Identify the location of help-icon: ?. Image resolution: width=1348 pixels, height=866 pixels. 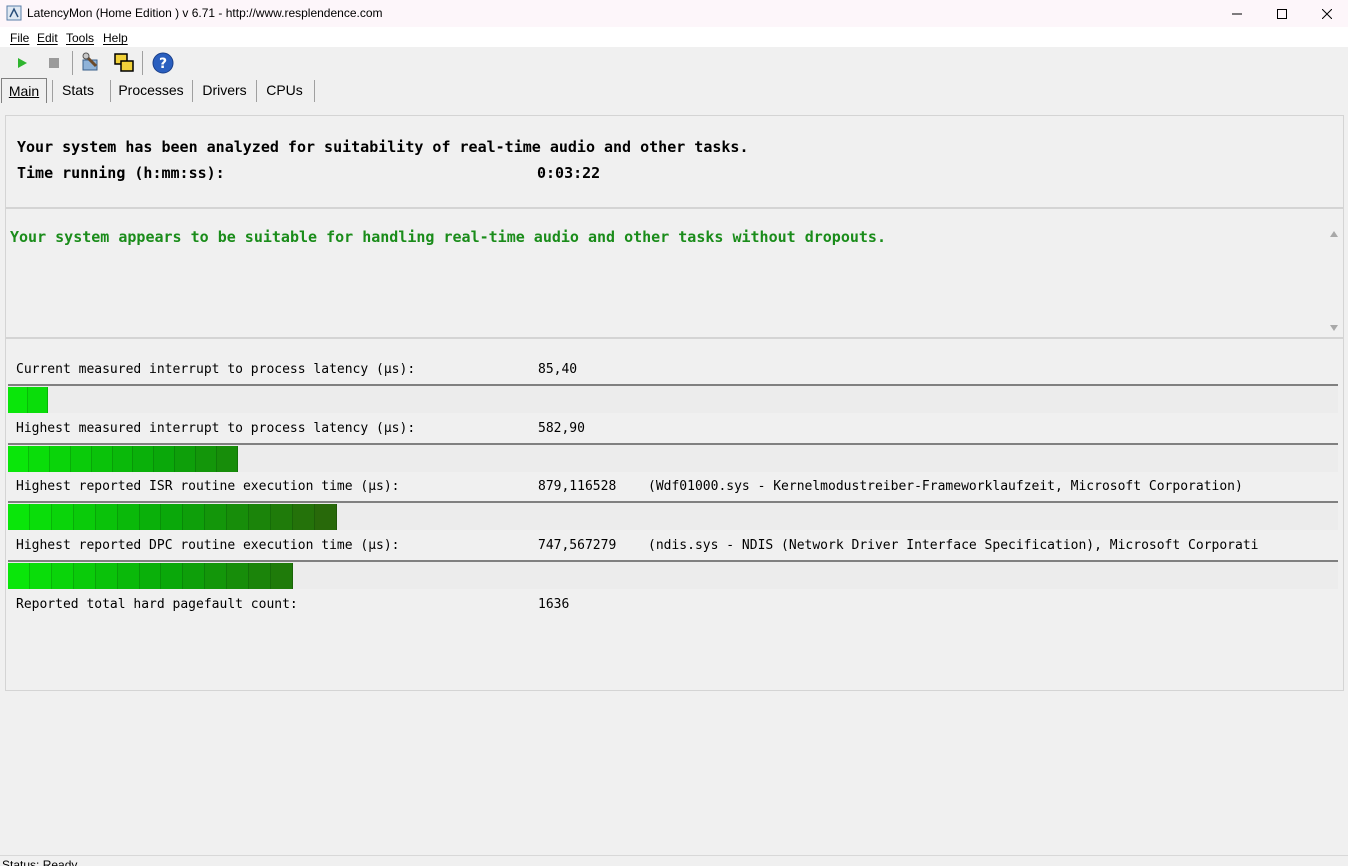
(163, 63).